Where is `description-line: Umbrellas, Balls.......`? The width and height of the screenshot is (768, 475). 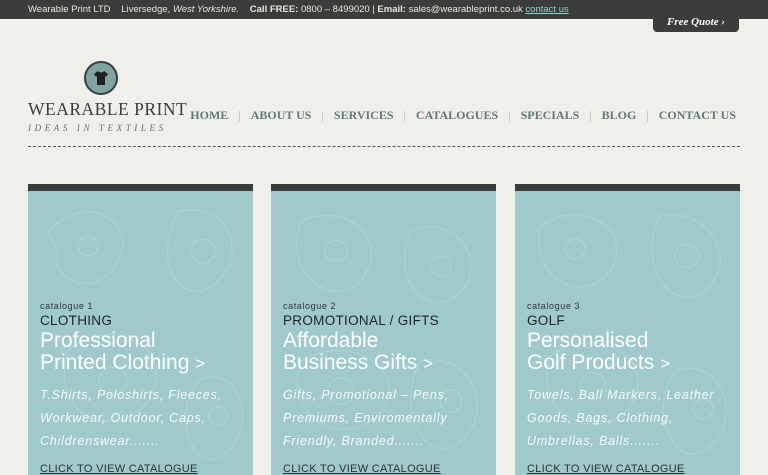
description-line: Umbrellas, Balls....... is located at coordinates (594, 441).